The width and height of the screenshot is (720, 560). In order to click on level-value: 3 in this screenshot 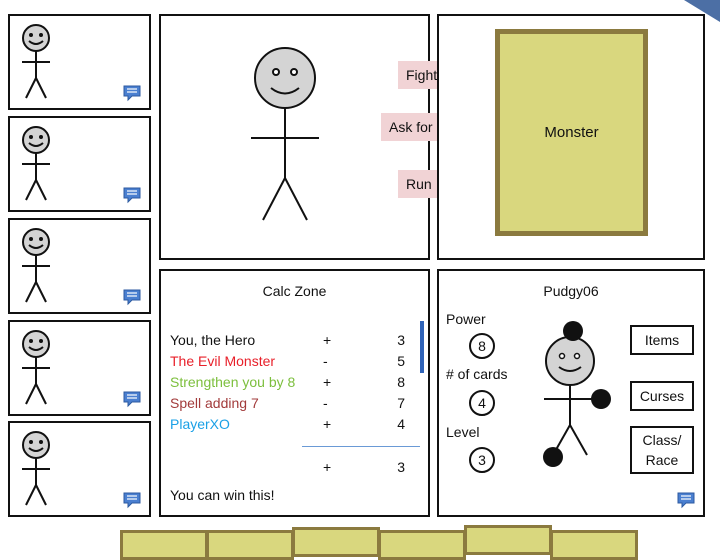, I will do `click(482, 460)`.